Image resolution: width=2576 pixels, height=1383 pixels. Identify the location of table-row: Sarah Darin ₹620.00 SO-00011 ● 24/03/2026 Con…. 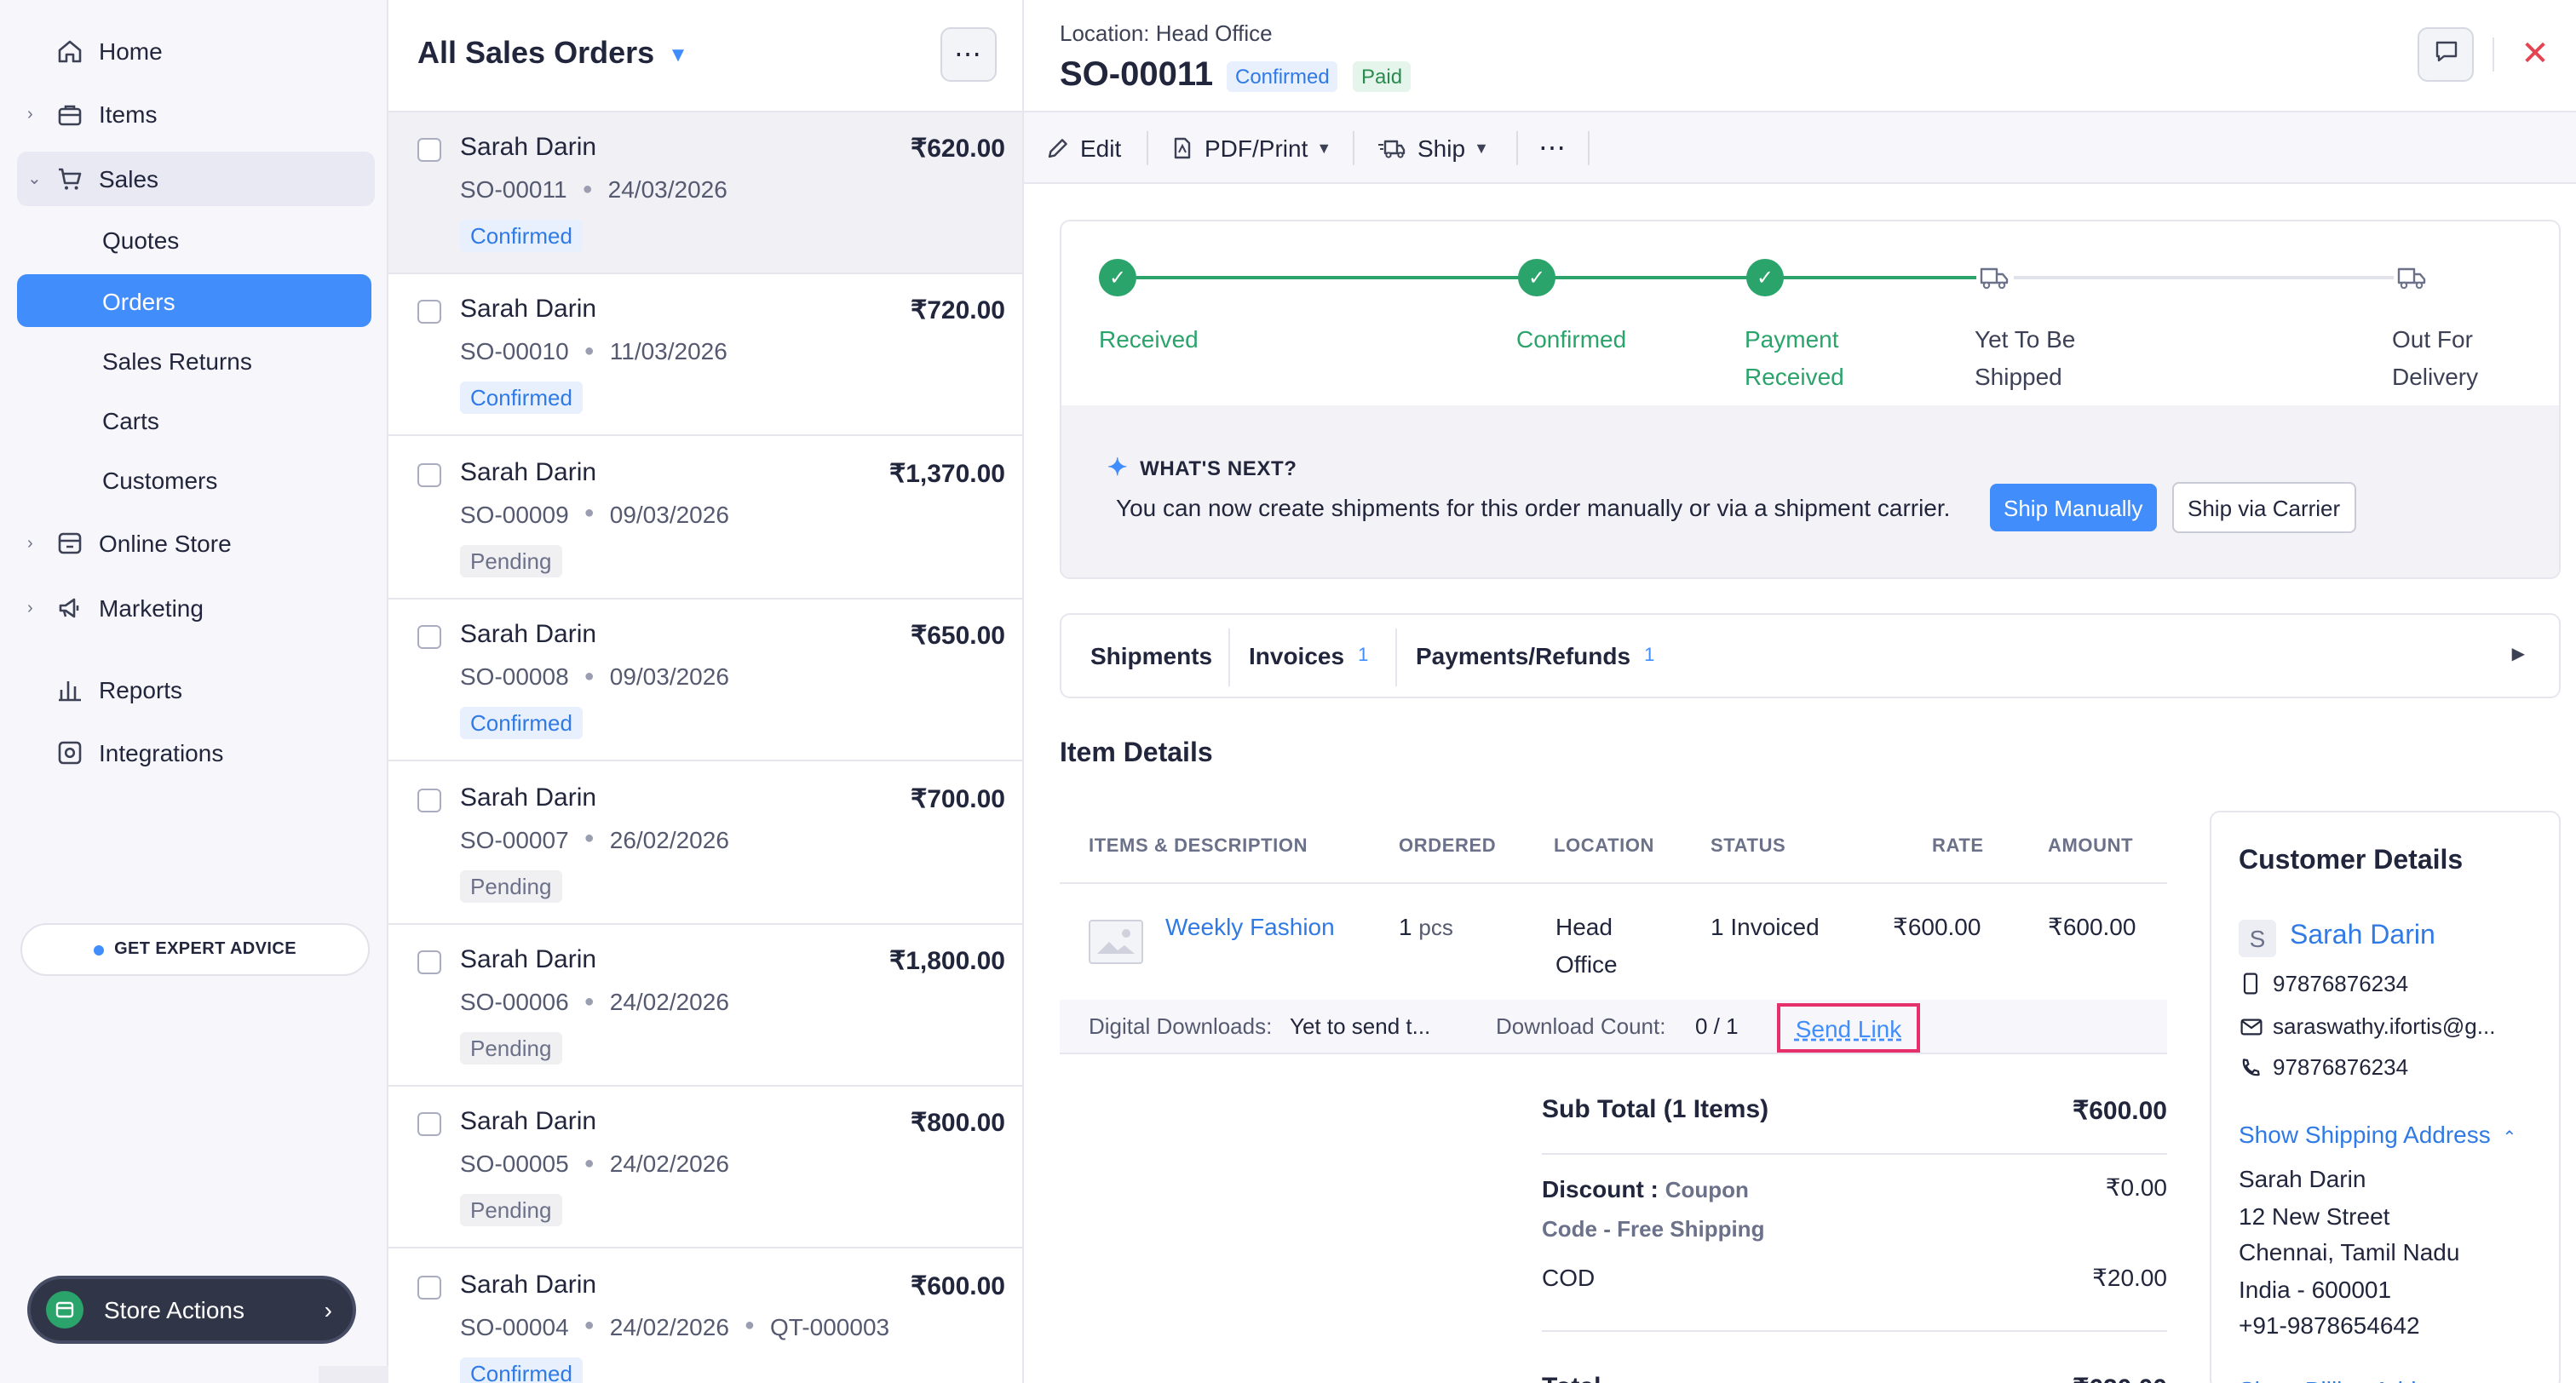
(705, 193).